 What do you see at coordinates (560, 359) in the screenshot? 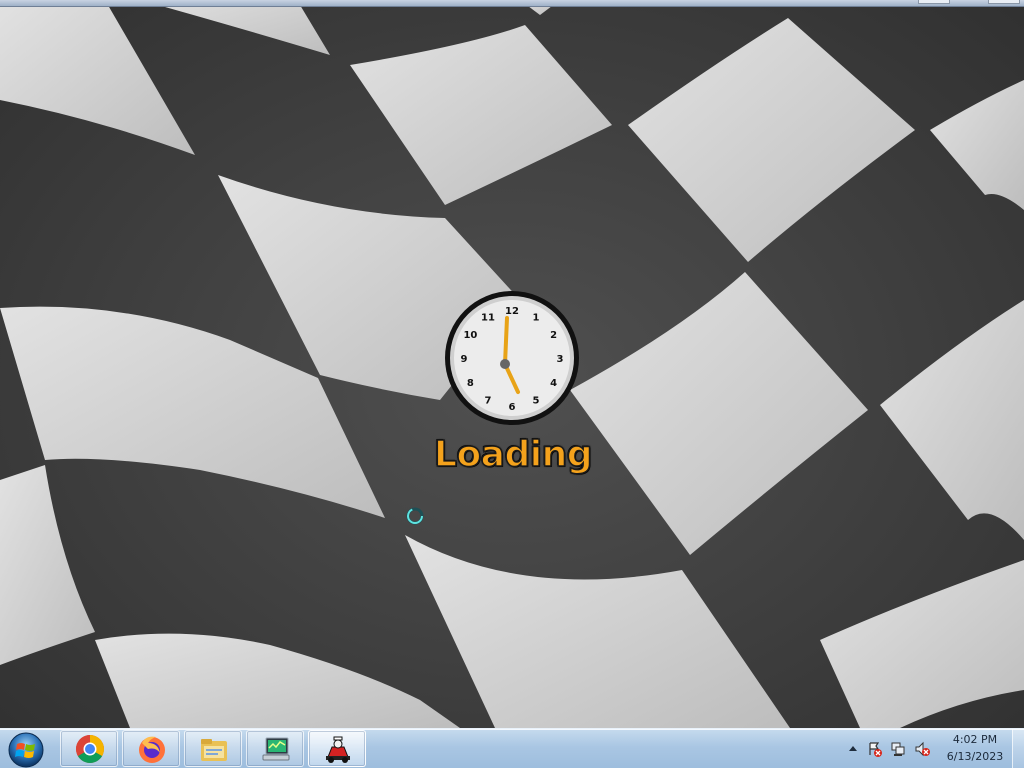
I see `clock-numeral: 3` at bounding box center [560, 359].